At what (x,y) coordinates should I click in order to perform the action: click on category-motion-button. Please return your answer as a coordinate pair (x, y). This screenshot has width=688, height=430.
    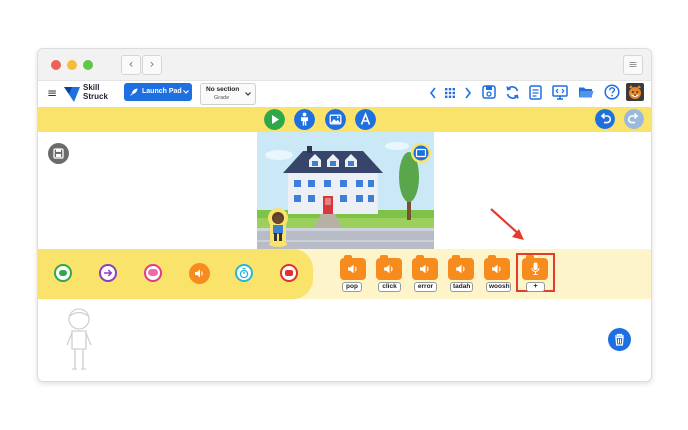
    Looking at the image, I should click on (108, 273).